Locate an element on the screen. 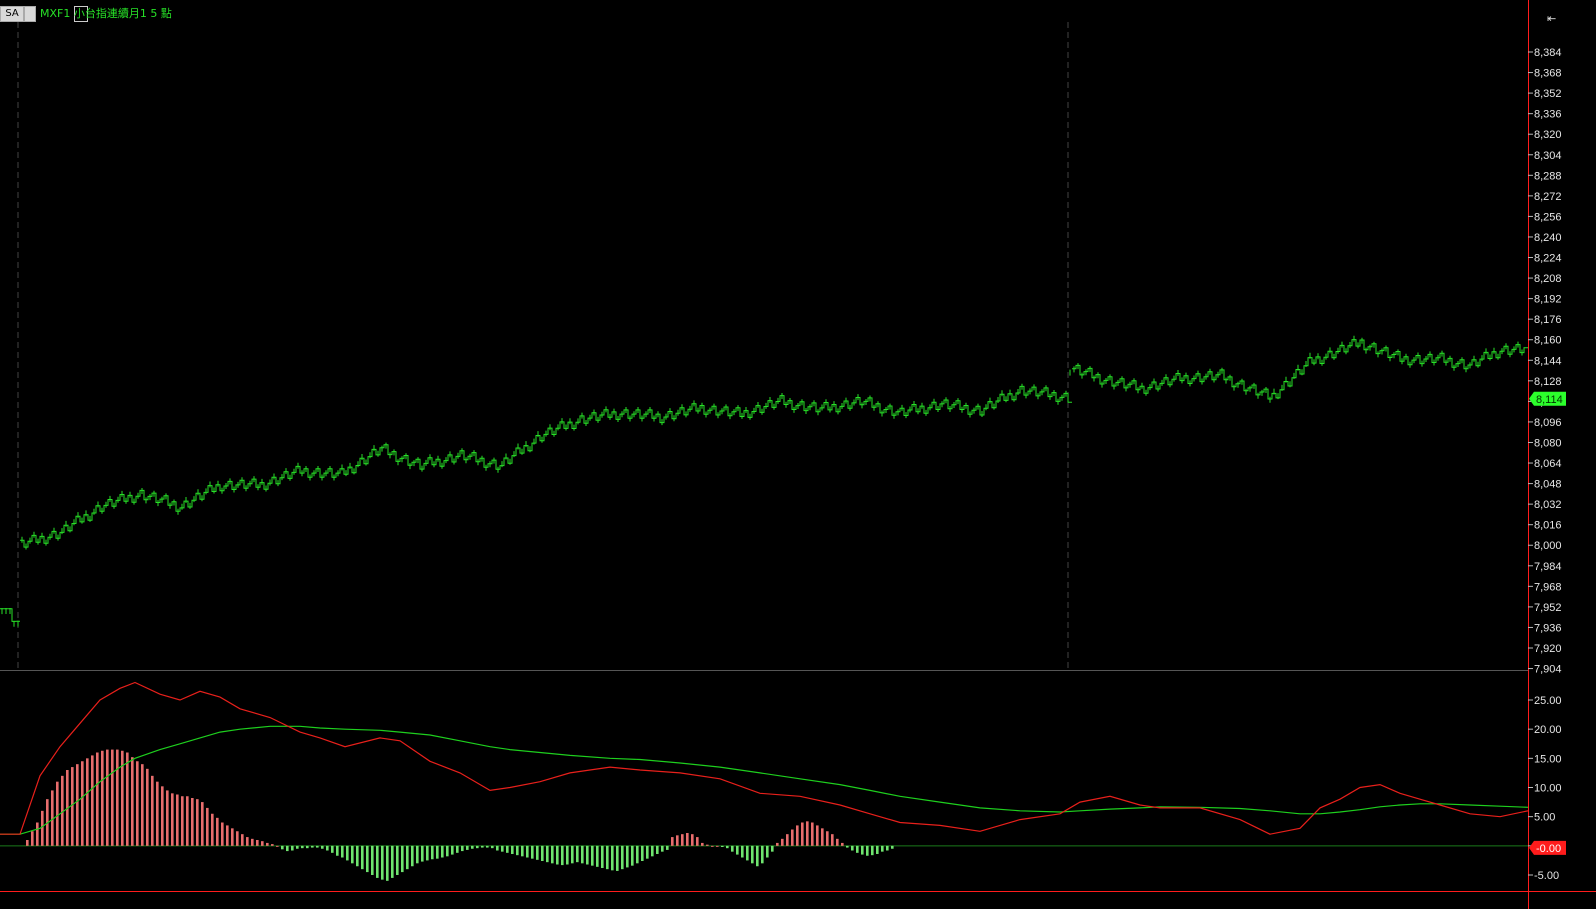 This screenshot has height=909, width=1596. price-tick-label: 8,016 is located at coordinates (1548, 526).